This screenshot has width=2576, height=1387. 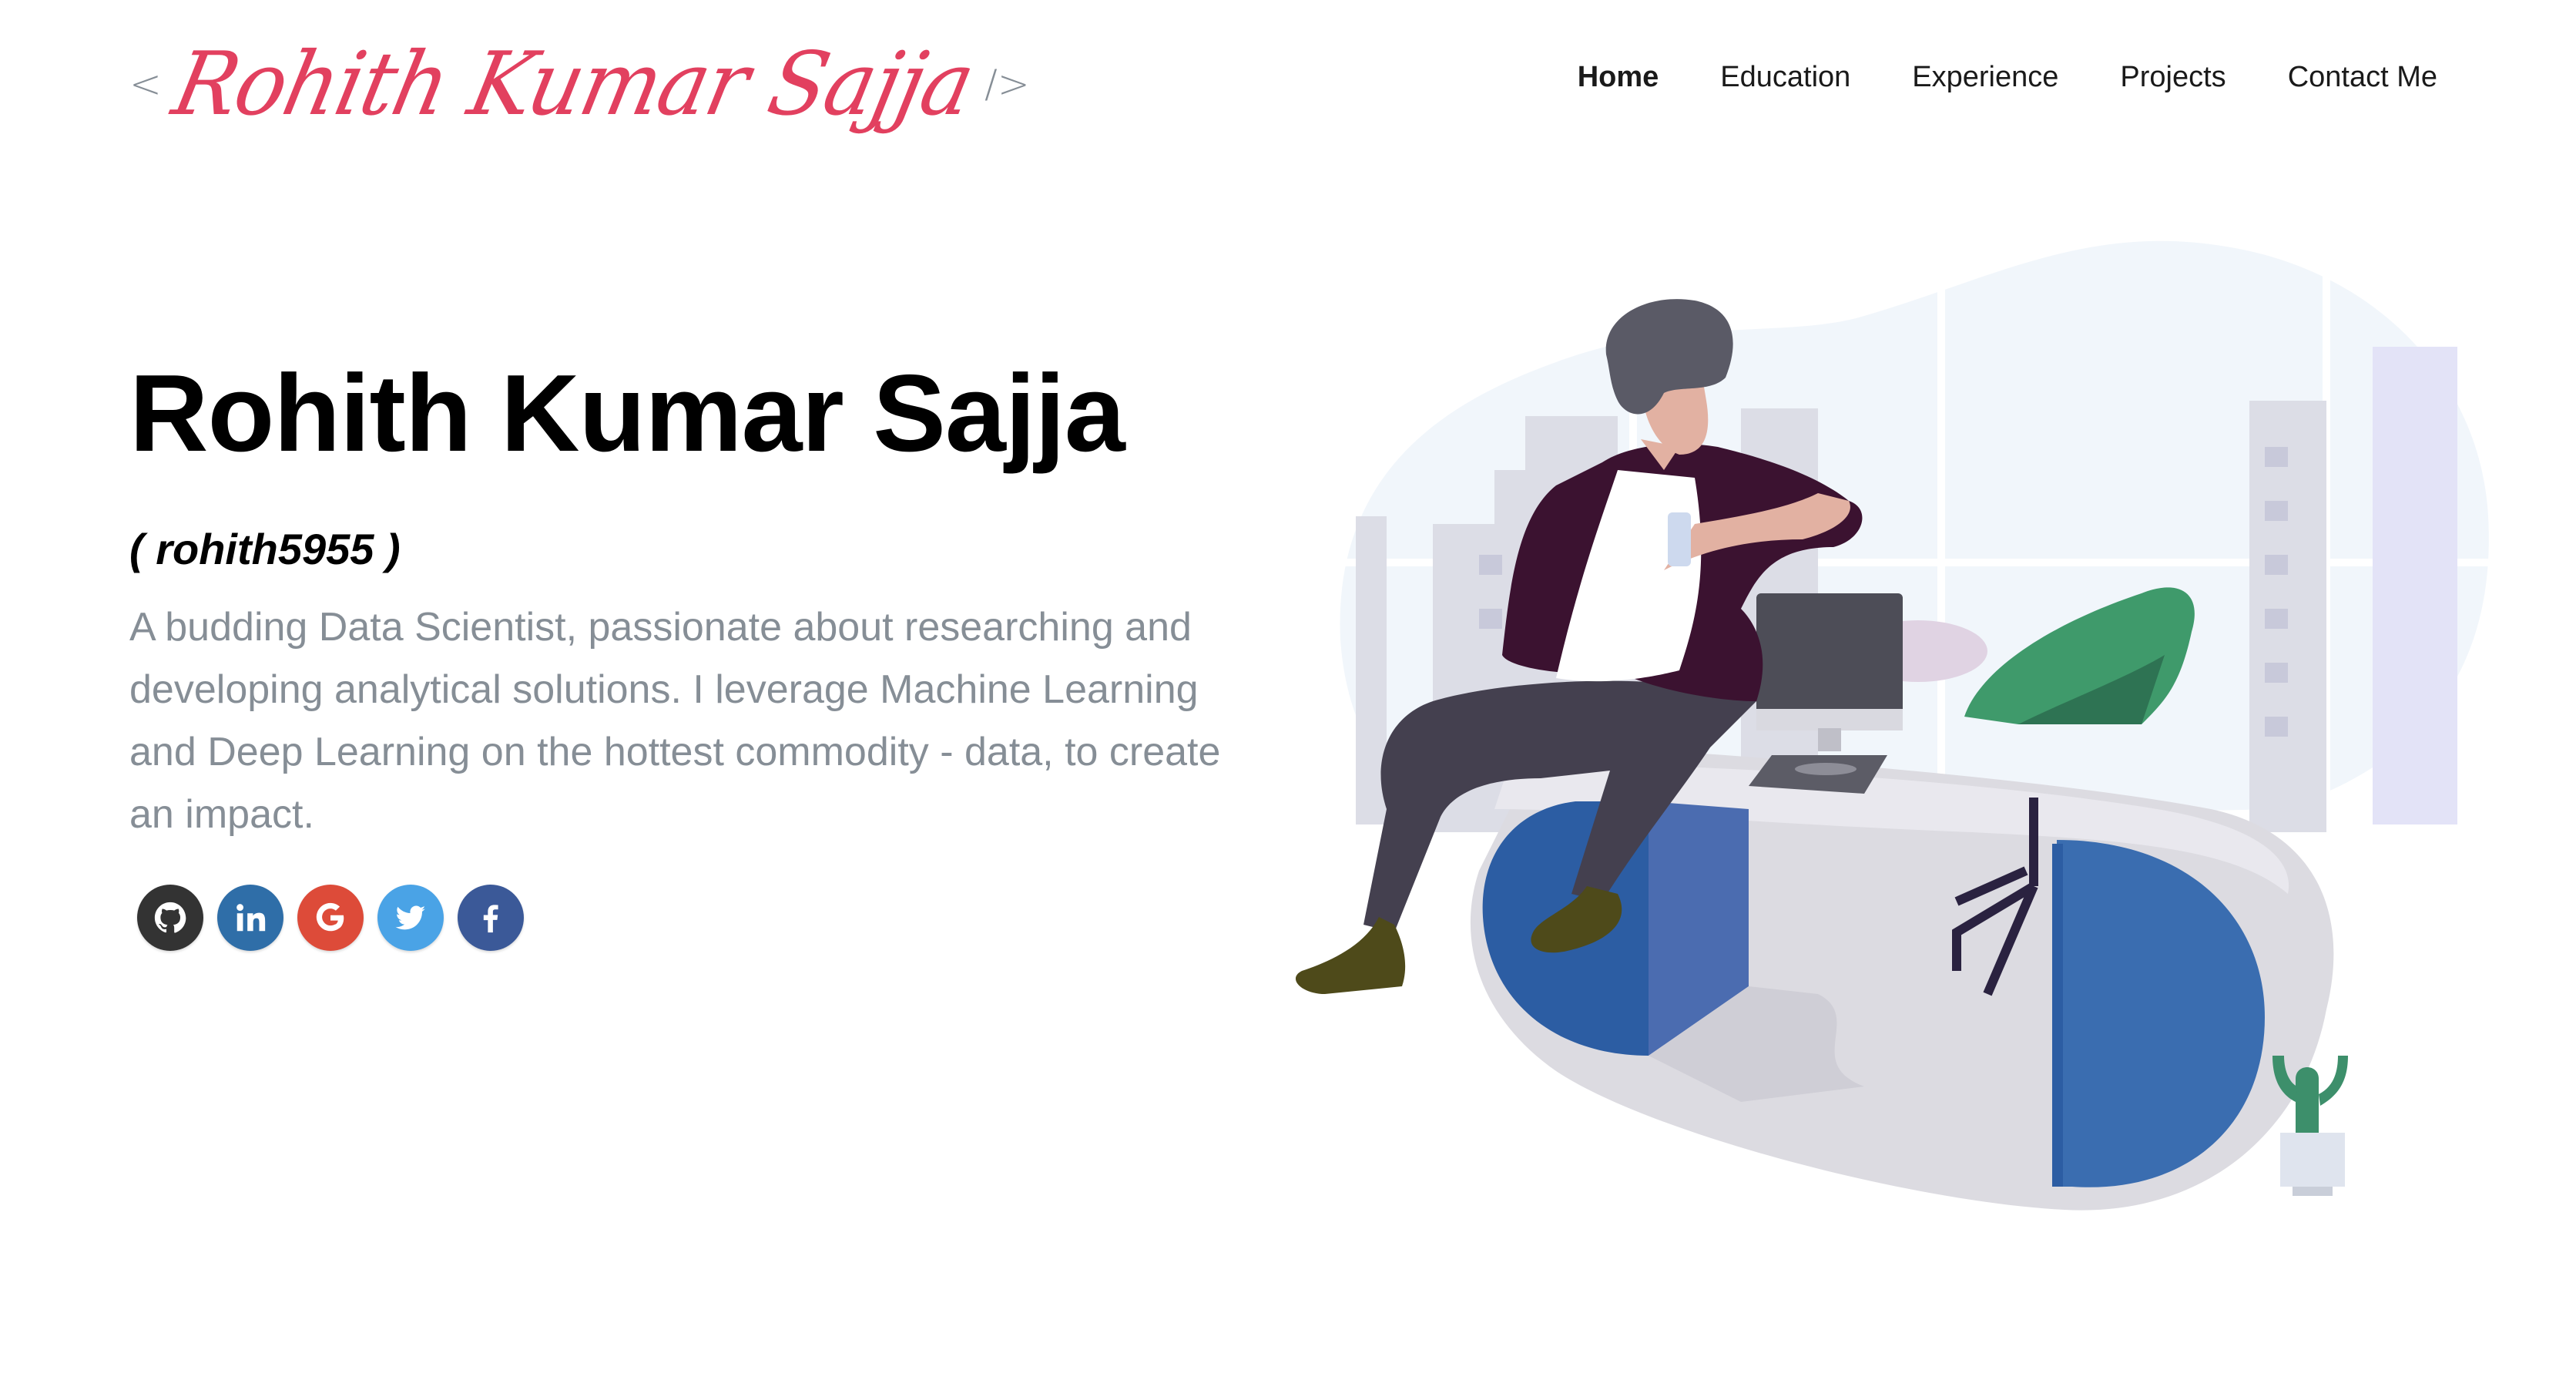 I want to click on linkedin-button, so click(x=250, y=918).